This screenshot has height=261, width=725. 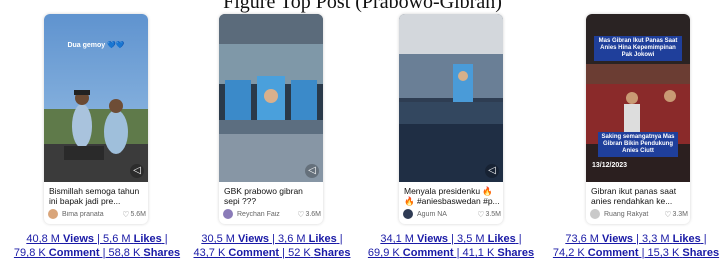 What do you see at coordinates (263, 196) in the screenshot?
I see `video-caption: GBK prabowo gibran sepi ???` at bounding box center [263, 196].